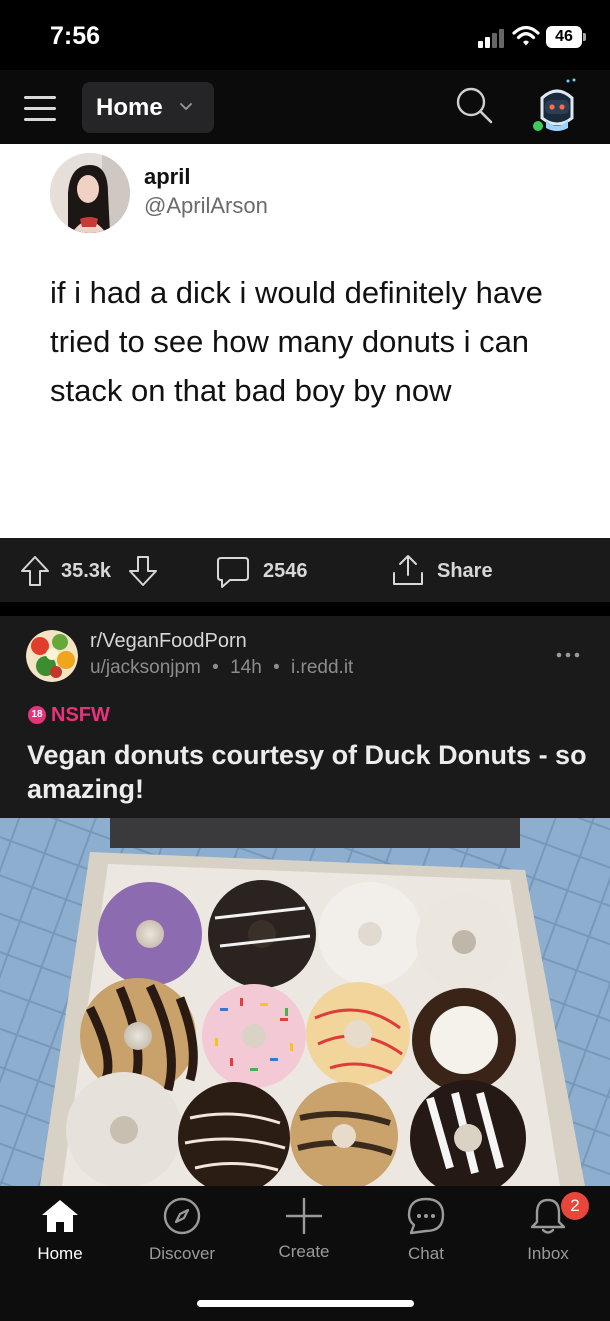 The image size is (610, 1321). Describe the element at coordinates (60, 1253) in the screenshot. I see `nav-label: Home` at that location.